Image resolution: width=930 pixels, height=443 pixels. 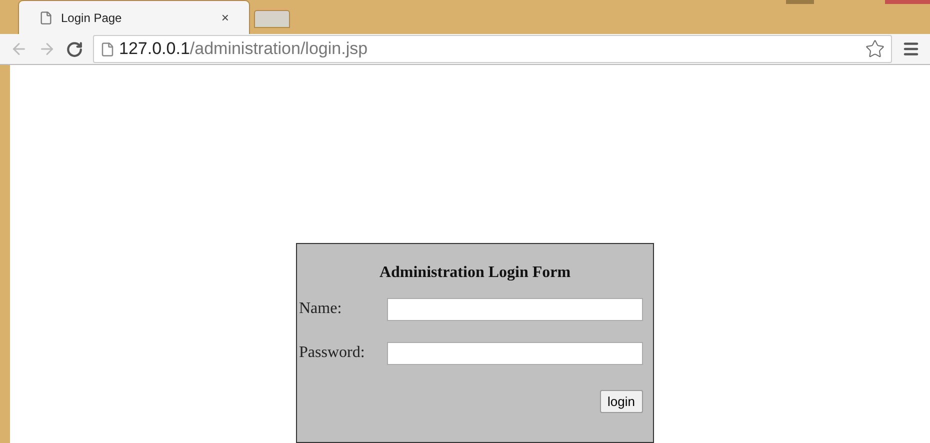 I want to click on url-text: 127.0.0.1/administration/login.jsp, so click(x=243, y=49).